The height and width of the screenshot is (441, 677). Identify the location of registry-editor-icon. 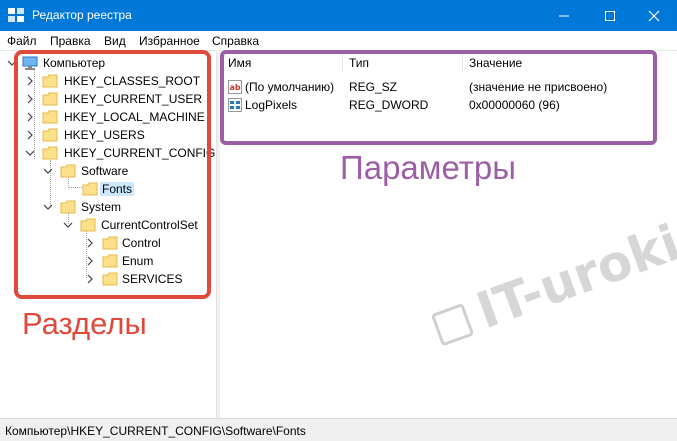
(16, 15).